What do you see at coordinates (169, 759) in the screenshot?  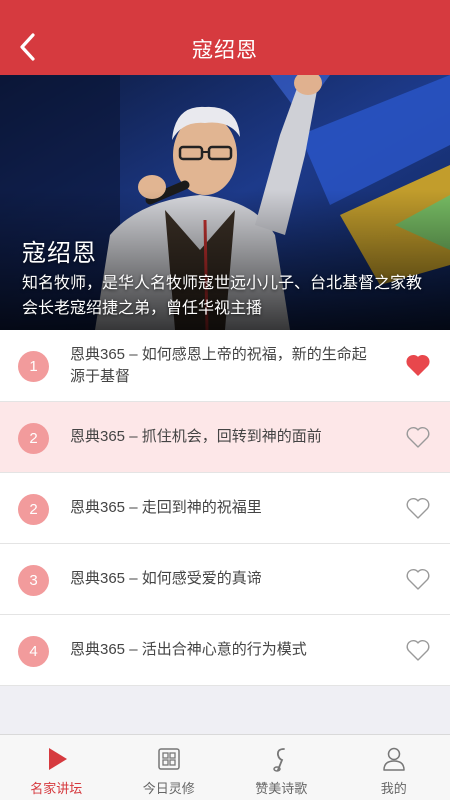 I see `grid-icon` at bounding box center [169, 759].